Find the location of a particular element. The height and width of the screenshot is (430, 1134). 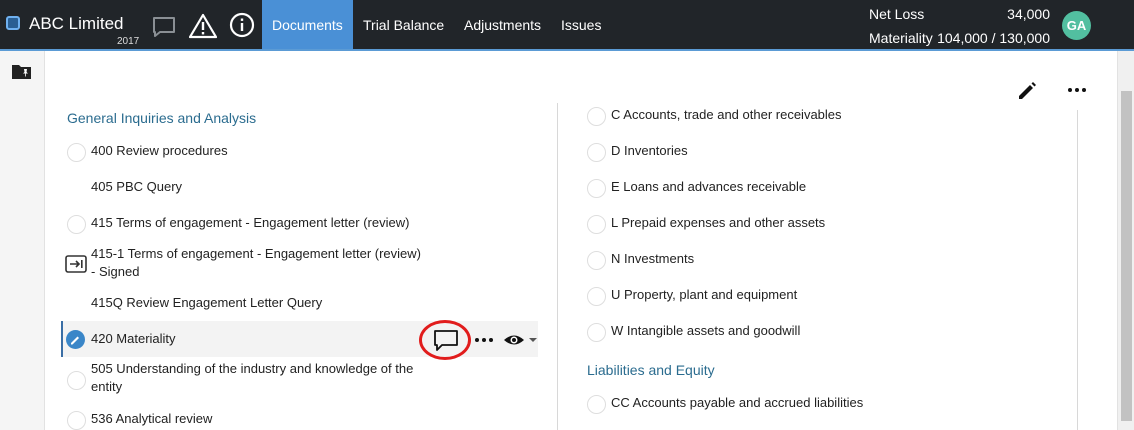

edit-pencil-icon is located at coordinates (1027, 91).